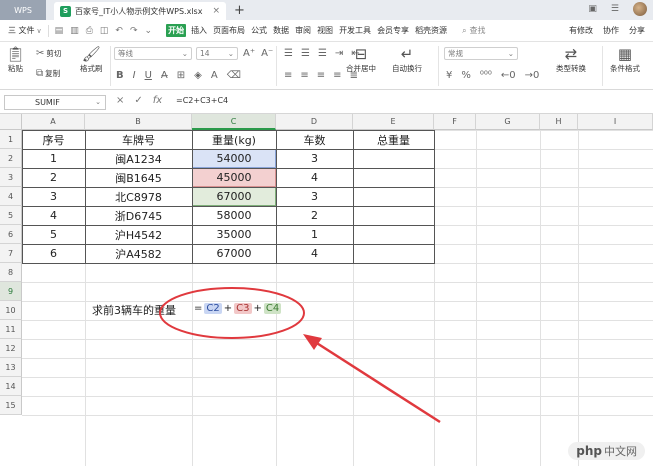 The height and width of the screenshot is (466, 653). I want to click on table-cell: 45000, so click(234, 177).